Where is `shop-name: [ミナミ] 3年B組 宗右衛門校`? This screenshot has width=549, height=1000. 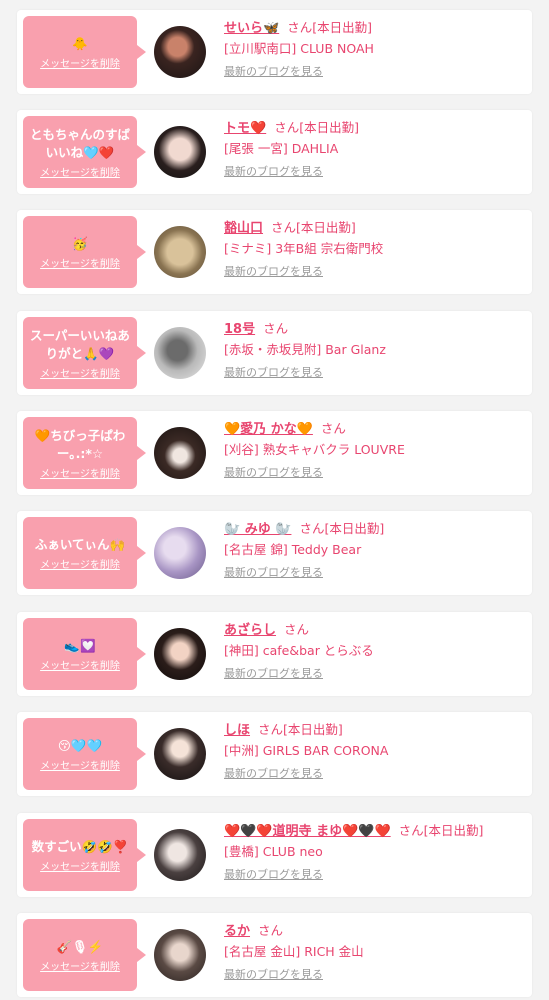 shop-name: [ミナミ] 3年B組 宗右衛門校 is located at coordinates (304, 248).